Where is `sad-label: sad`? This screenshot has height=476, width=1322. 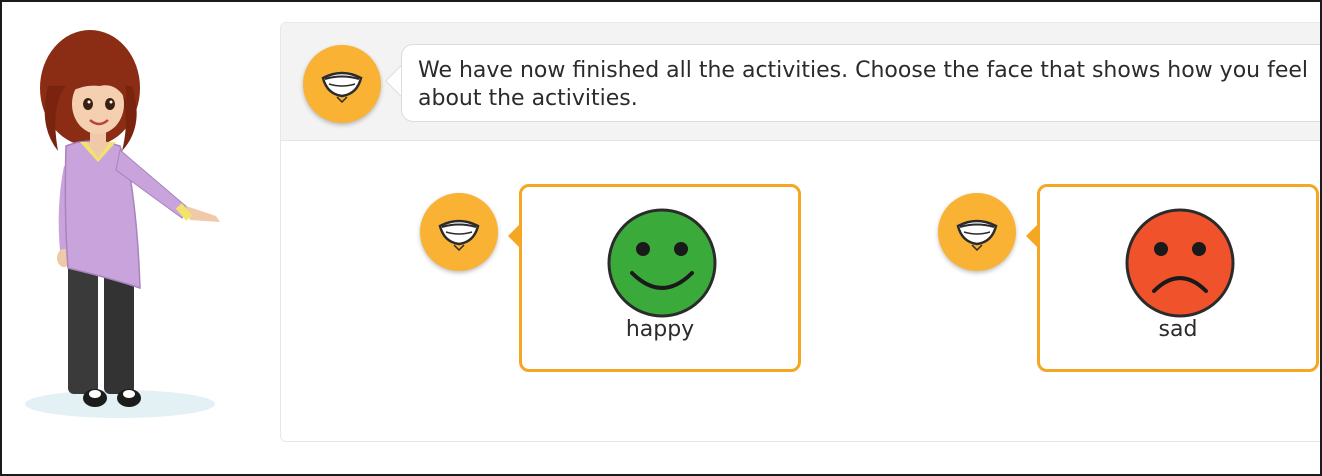
sad-label: sad is located at coordinates (1178, 329).